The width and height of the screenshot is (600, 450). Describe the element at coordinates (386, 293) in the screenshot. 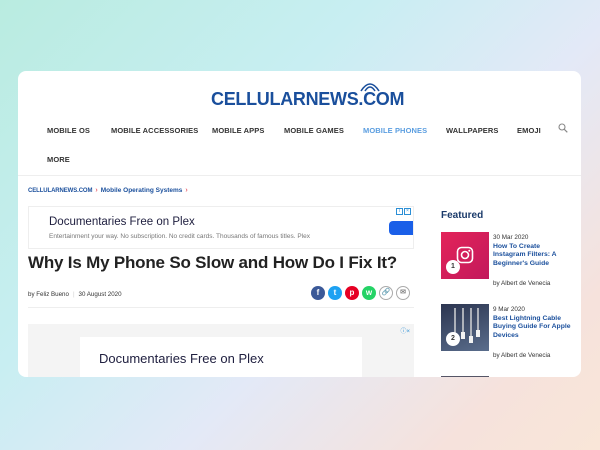

I see `copy-link-icon: 🔗` at that location.